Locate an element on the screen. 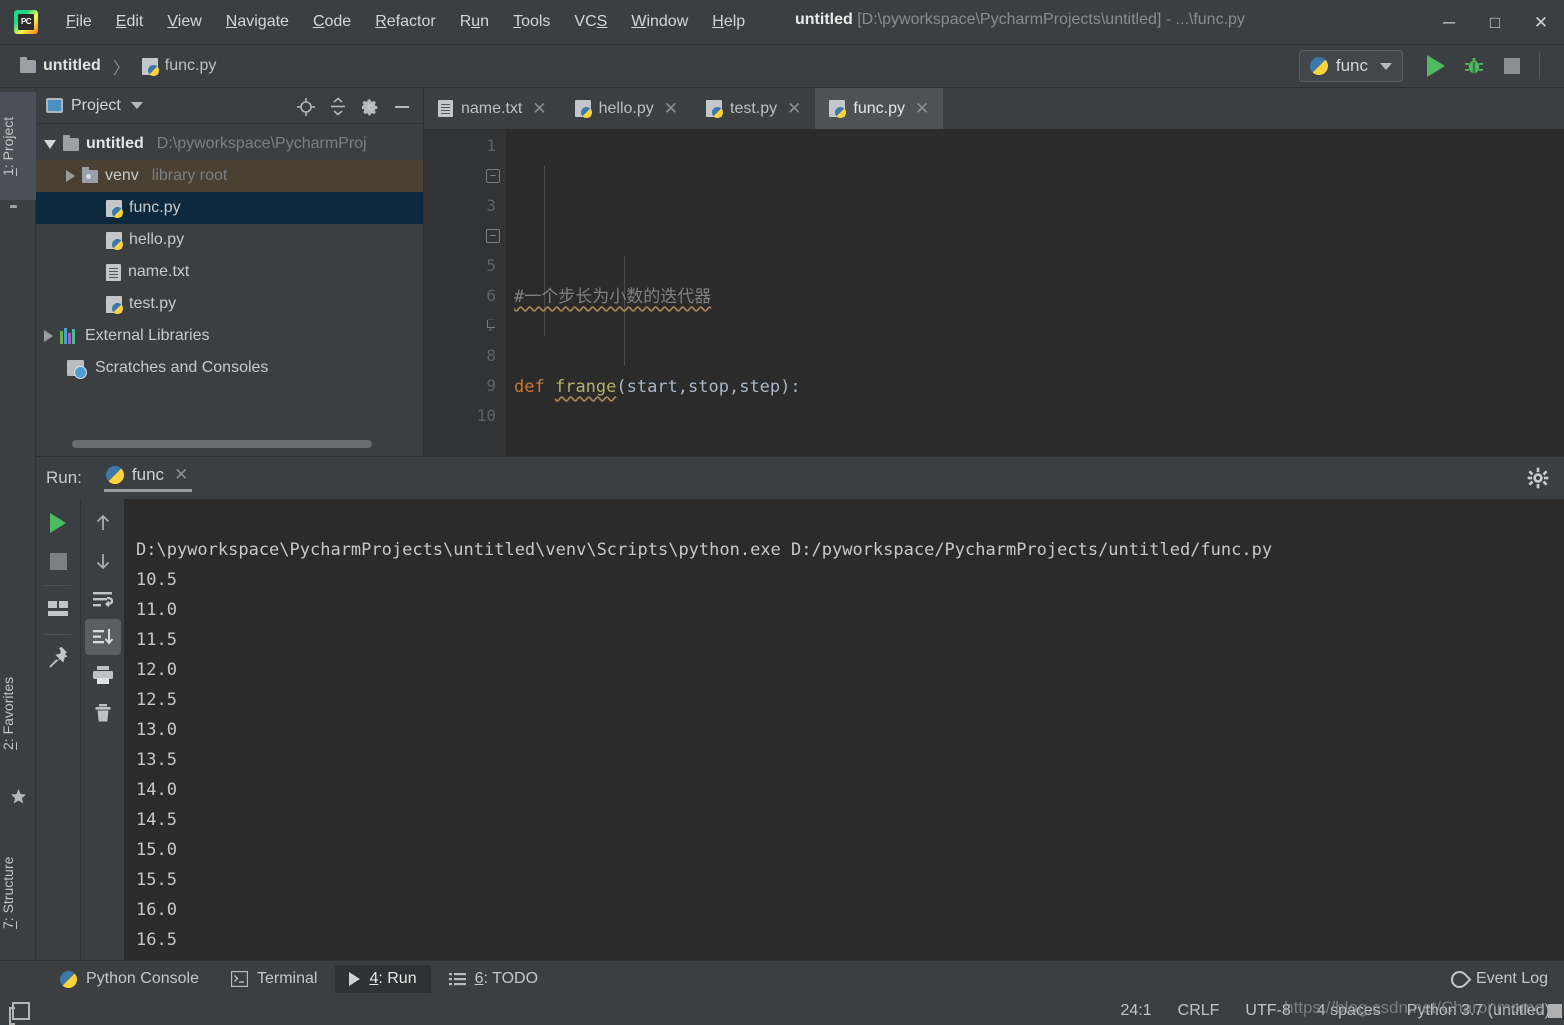 This screenshot has height=1025, width=1564. bottom-tab-label-0: Python Console is located at coordinates (142, 978).